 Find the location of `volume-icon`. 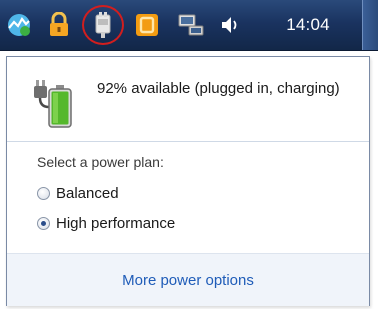

volume-icon is located at coordinates (229, 25).